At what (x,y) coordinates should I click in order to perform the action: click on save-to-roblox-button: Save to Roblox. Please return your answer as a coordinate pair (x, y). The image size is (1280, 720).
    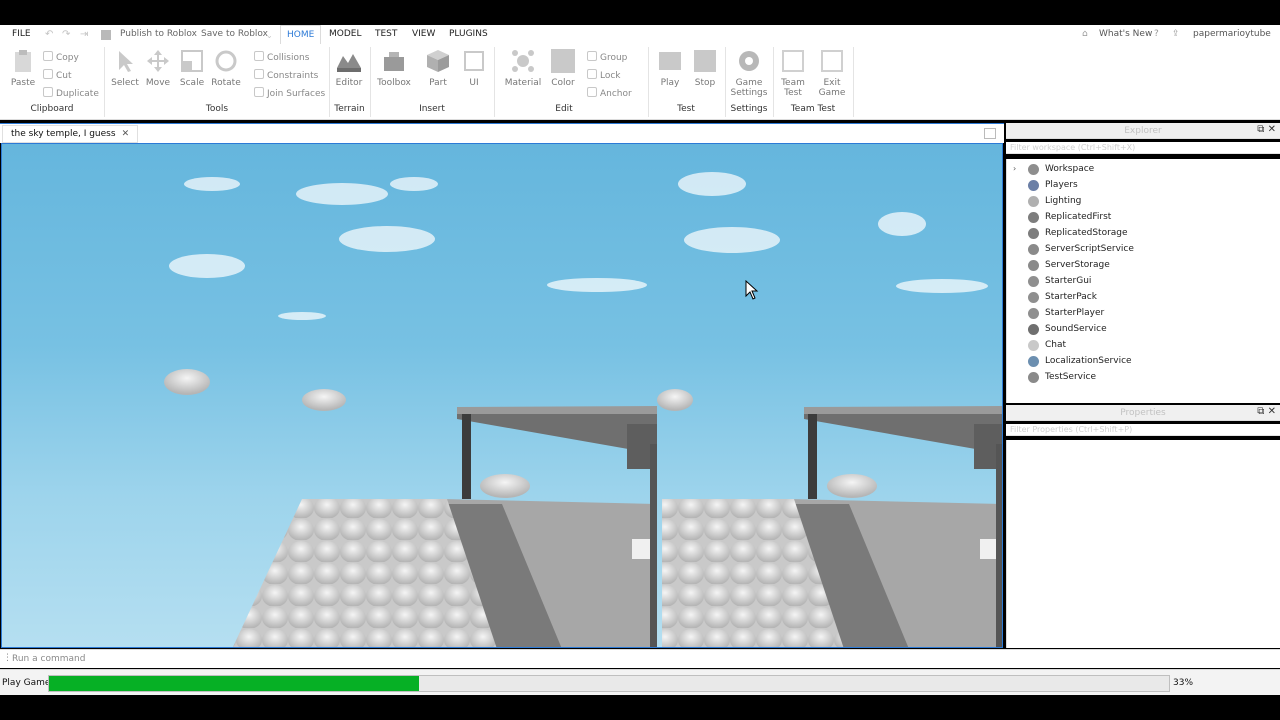
    Looking at the image, I should click on (234, 34).